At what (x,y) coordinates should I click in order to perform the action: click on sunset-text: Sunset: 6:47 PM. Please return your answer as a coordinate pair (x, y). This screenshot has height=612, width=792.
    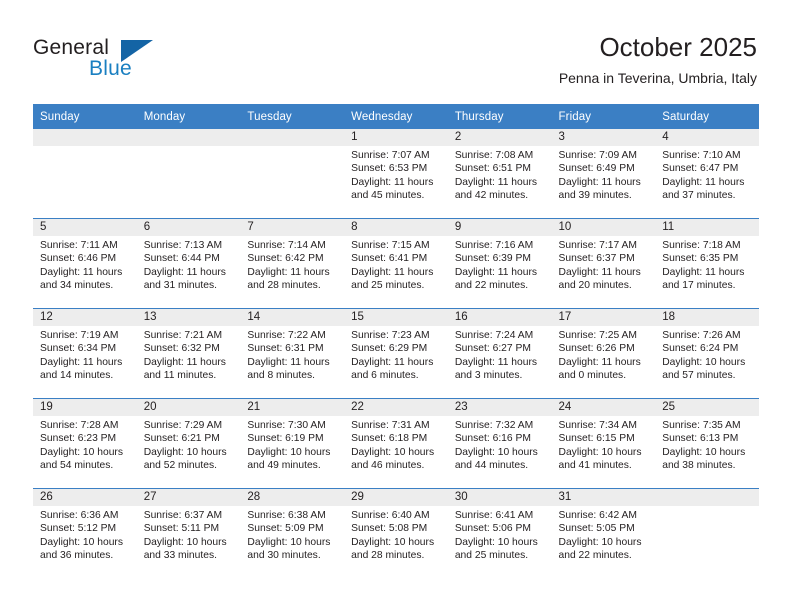
    Looking at the image, I should click on (700, 169).